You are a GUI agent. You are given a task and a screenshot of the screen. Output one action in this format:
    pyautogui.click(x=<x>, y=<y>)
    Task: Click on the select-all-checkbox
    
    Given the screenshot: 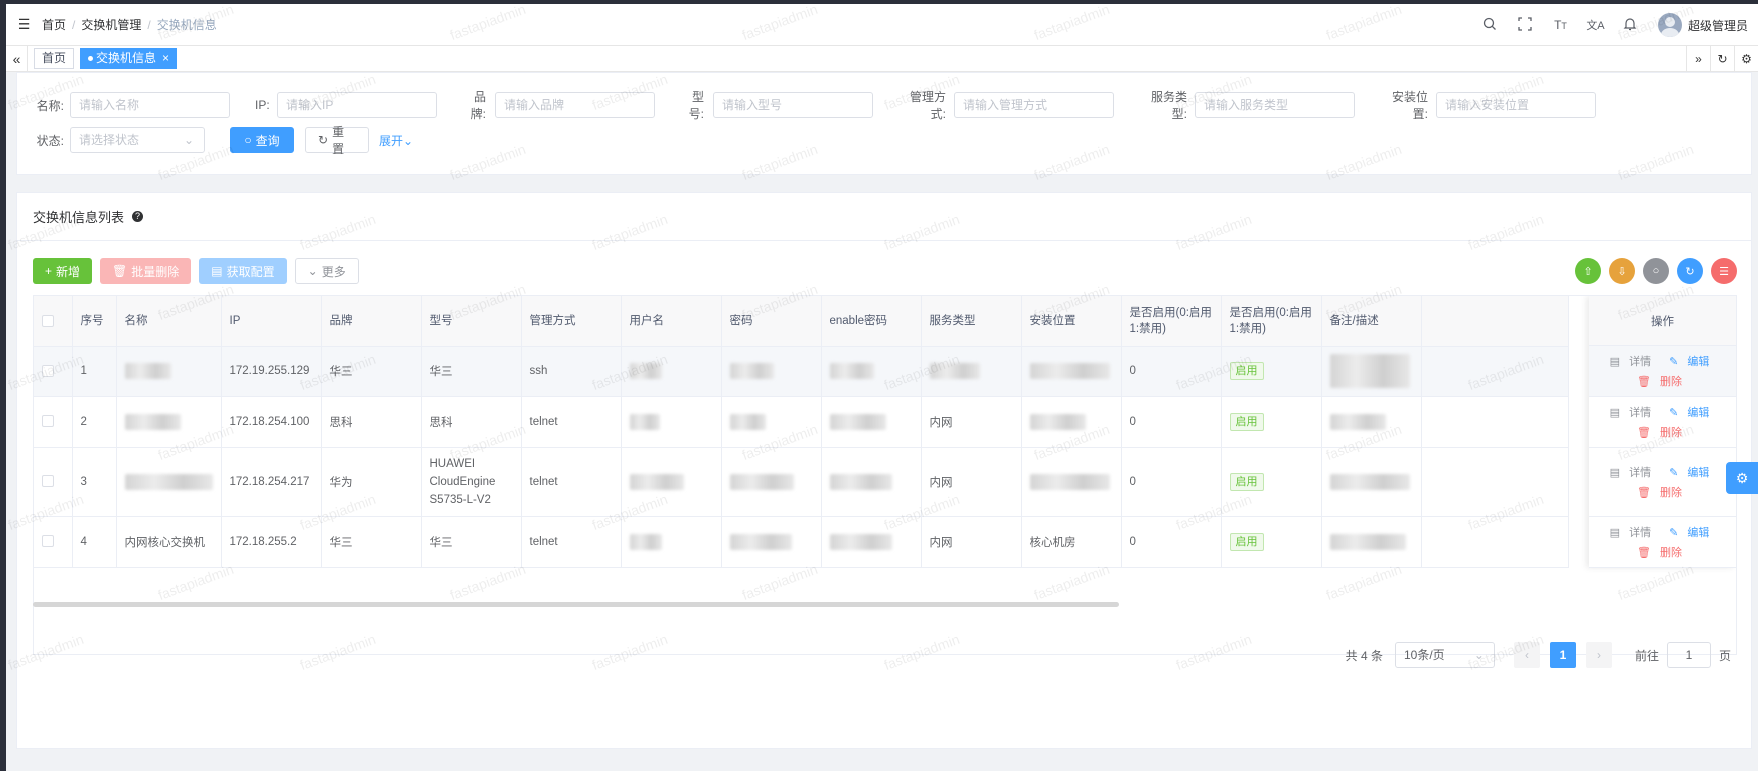 What is the action you would take?
    pyautogui.click(x=48, y=320)
    